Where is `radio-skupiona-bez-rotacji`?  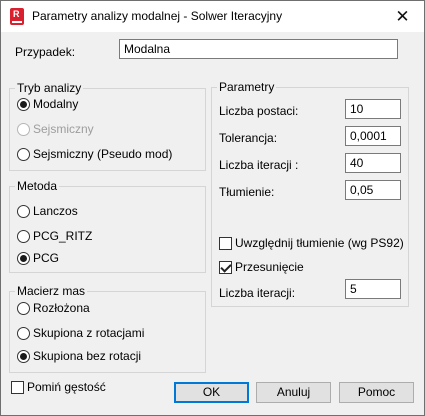
radio-skupiona-bez-rotacji is located at coordinates (23, 356).